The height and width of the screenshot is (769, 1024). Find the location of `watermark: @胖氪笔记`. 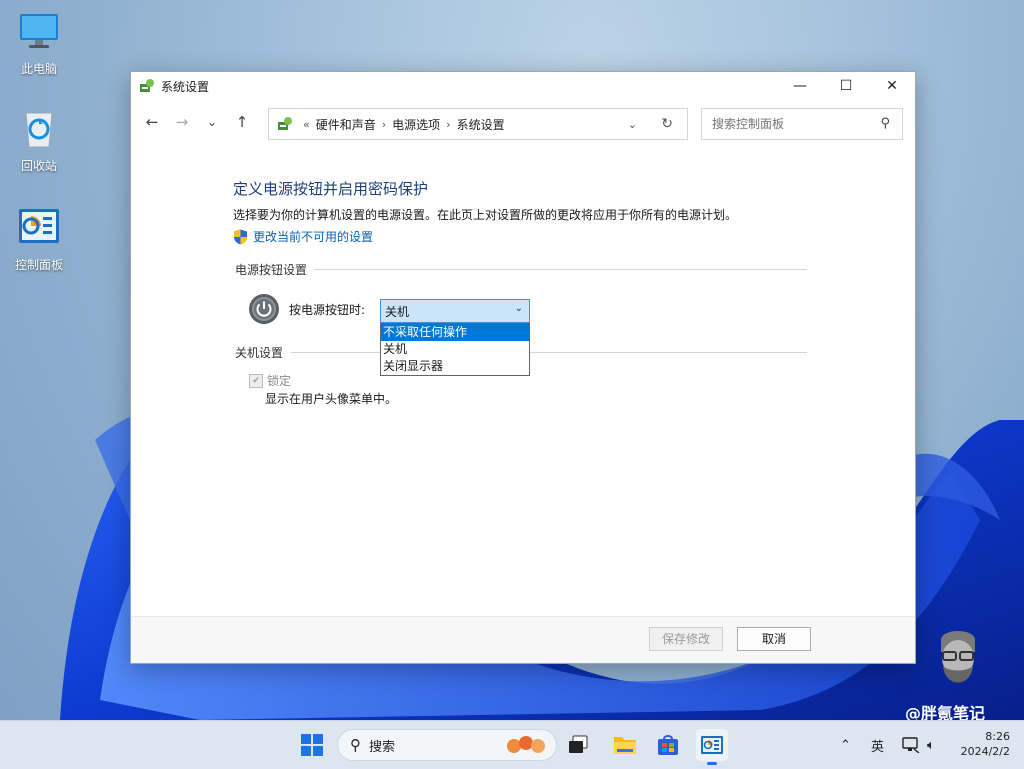

watermark: @胖氪笔记 is located at coordinates (961, 672).